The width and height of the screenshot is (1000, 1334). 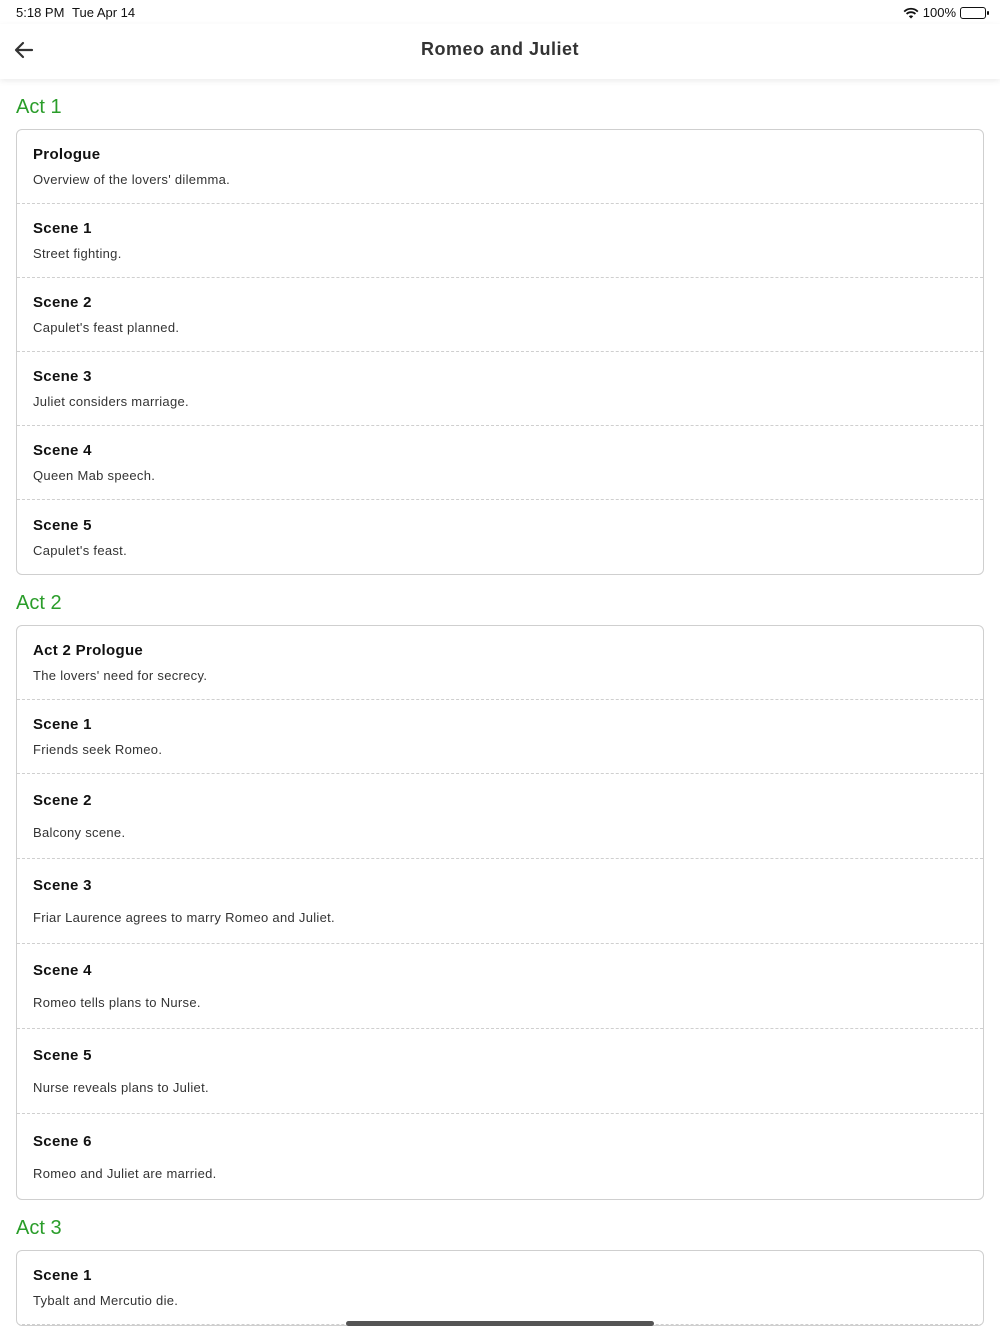 I want to click on scene-description: Romeo and Juliet are married., so click(x=125, y=1173).